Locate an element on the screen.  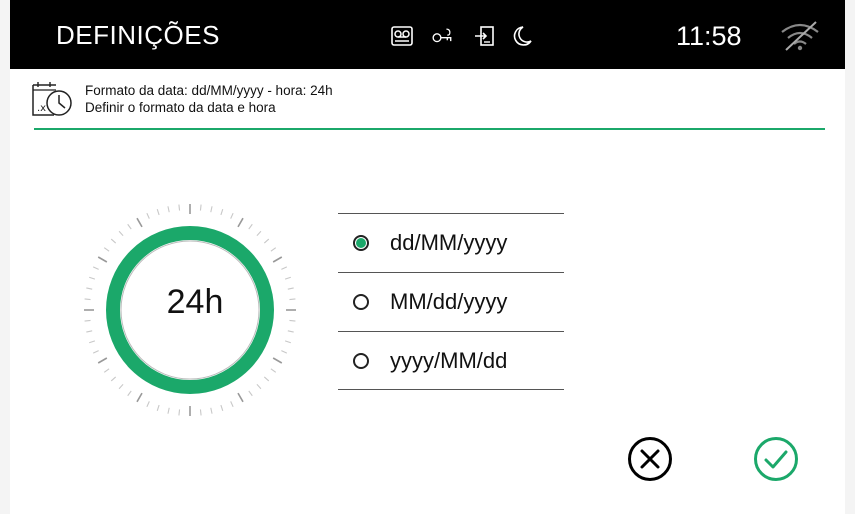
voicemail-icon is located at coordinates (402, 36).